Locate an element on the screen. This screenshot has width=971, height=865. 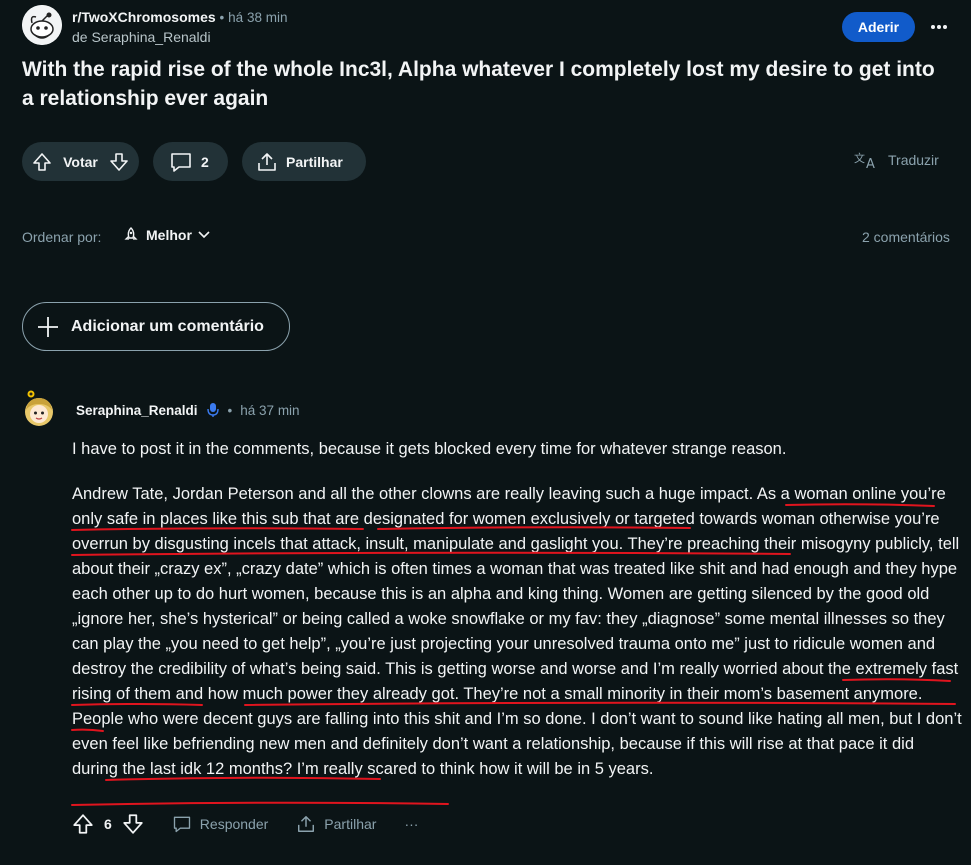
total-comments: 2 comentários is located at coordinates (906, 237).